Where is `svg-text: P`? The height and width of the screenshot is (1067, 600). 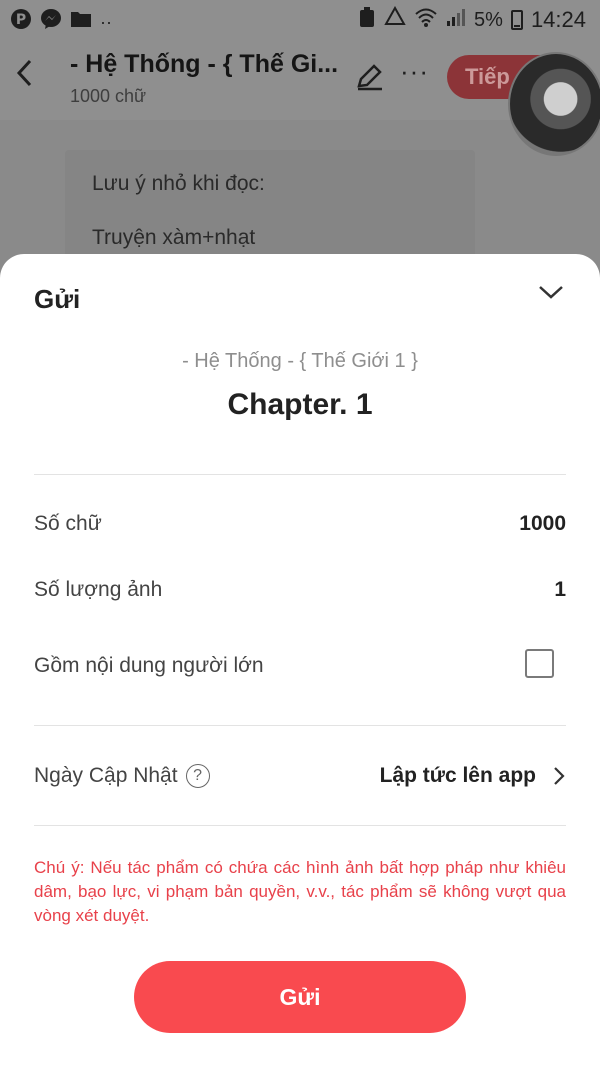 svg-text: P is located at coordinates (21, 20).